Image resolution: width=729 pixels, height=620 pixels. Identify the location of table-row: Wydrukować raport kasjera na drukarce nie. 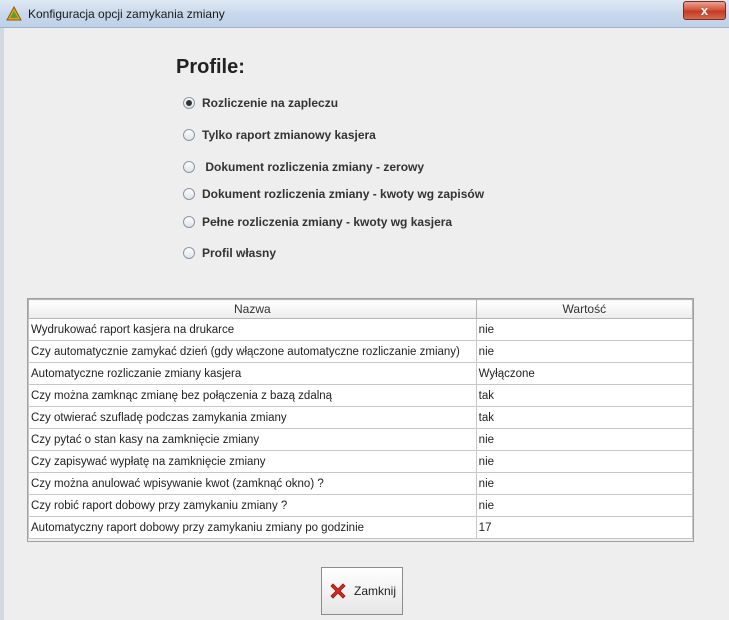
(361, 329).